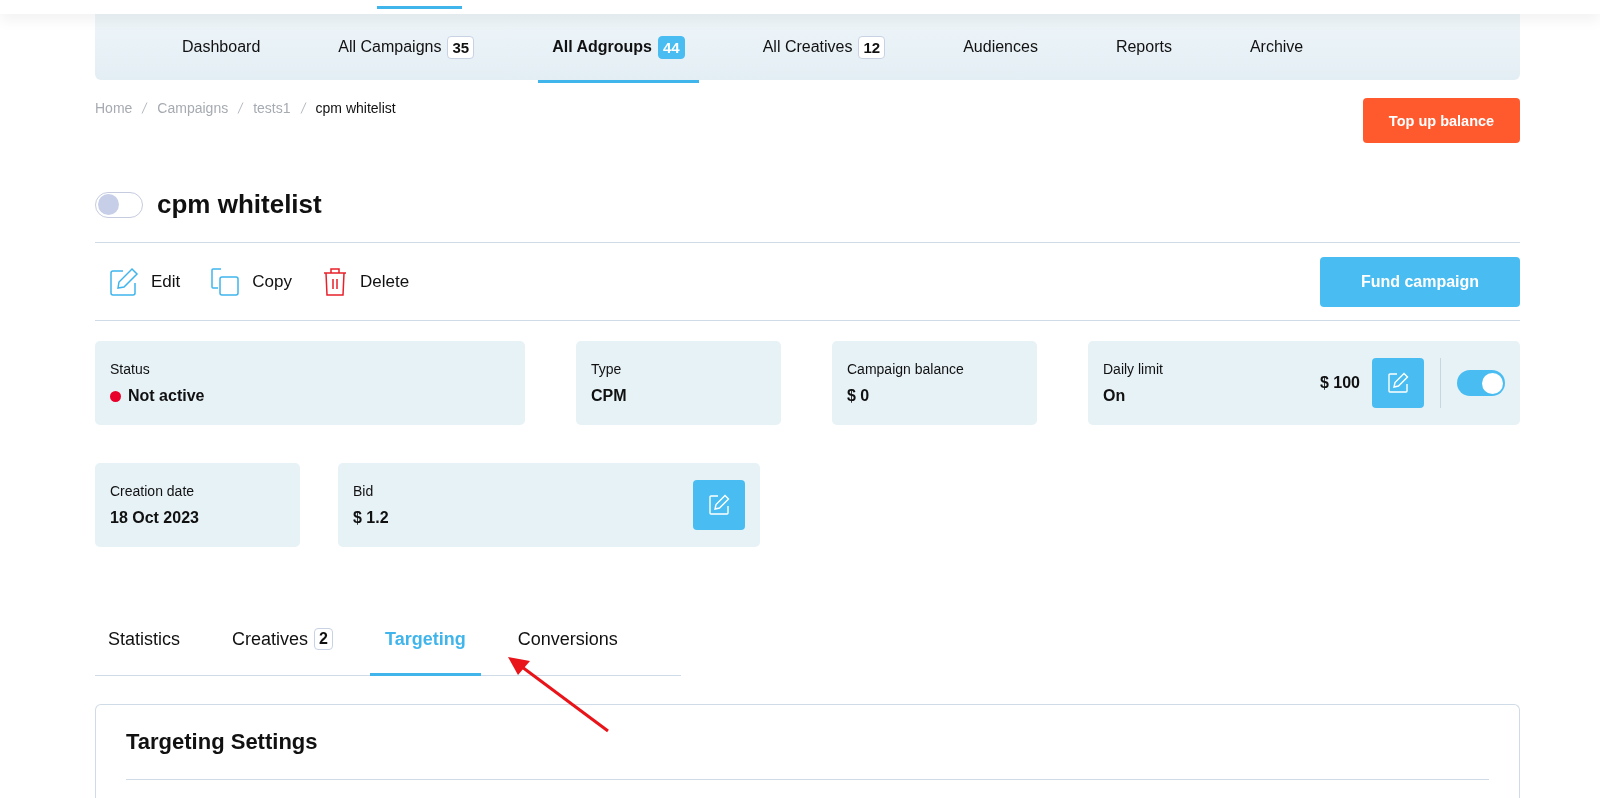 The height and width of the screenshot is (798, 1600). What do you see at coordinates (618, 48) in the screenshot?
I see `nav-tab: All Adgroups 44` at bounding box center [618, 48].